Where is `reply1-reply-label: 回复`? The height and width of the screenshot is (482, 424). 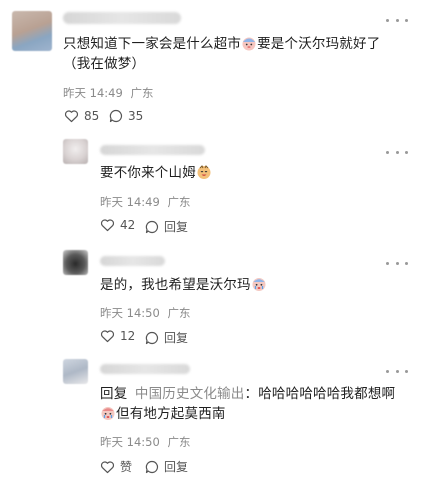
reply1-reply-label: 回复 is located at coordinates (176, 227).